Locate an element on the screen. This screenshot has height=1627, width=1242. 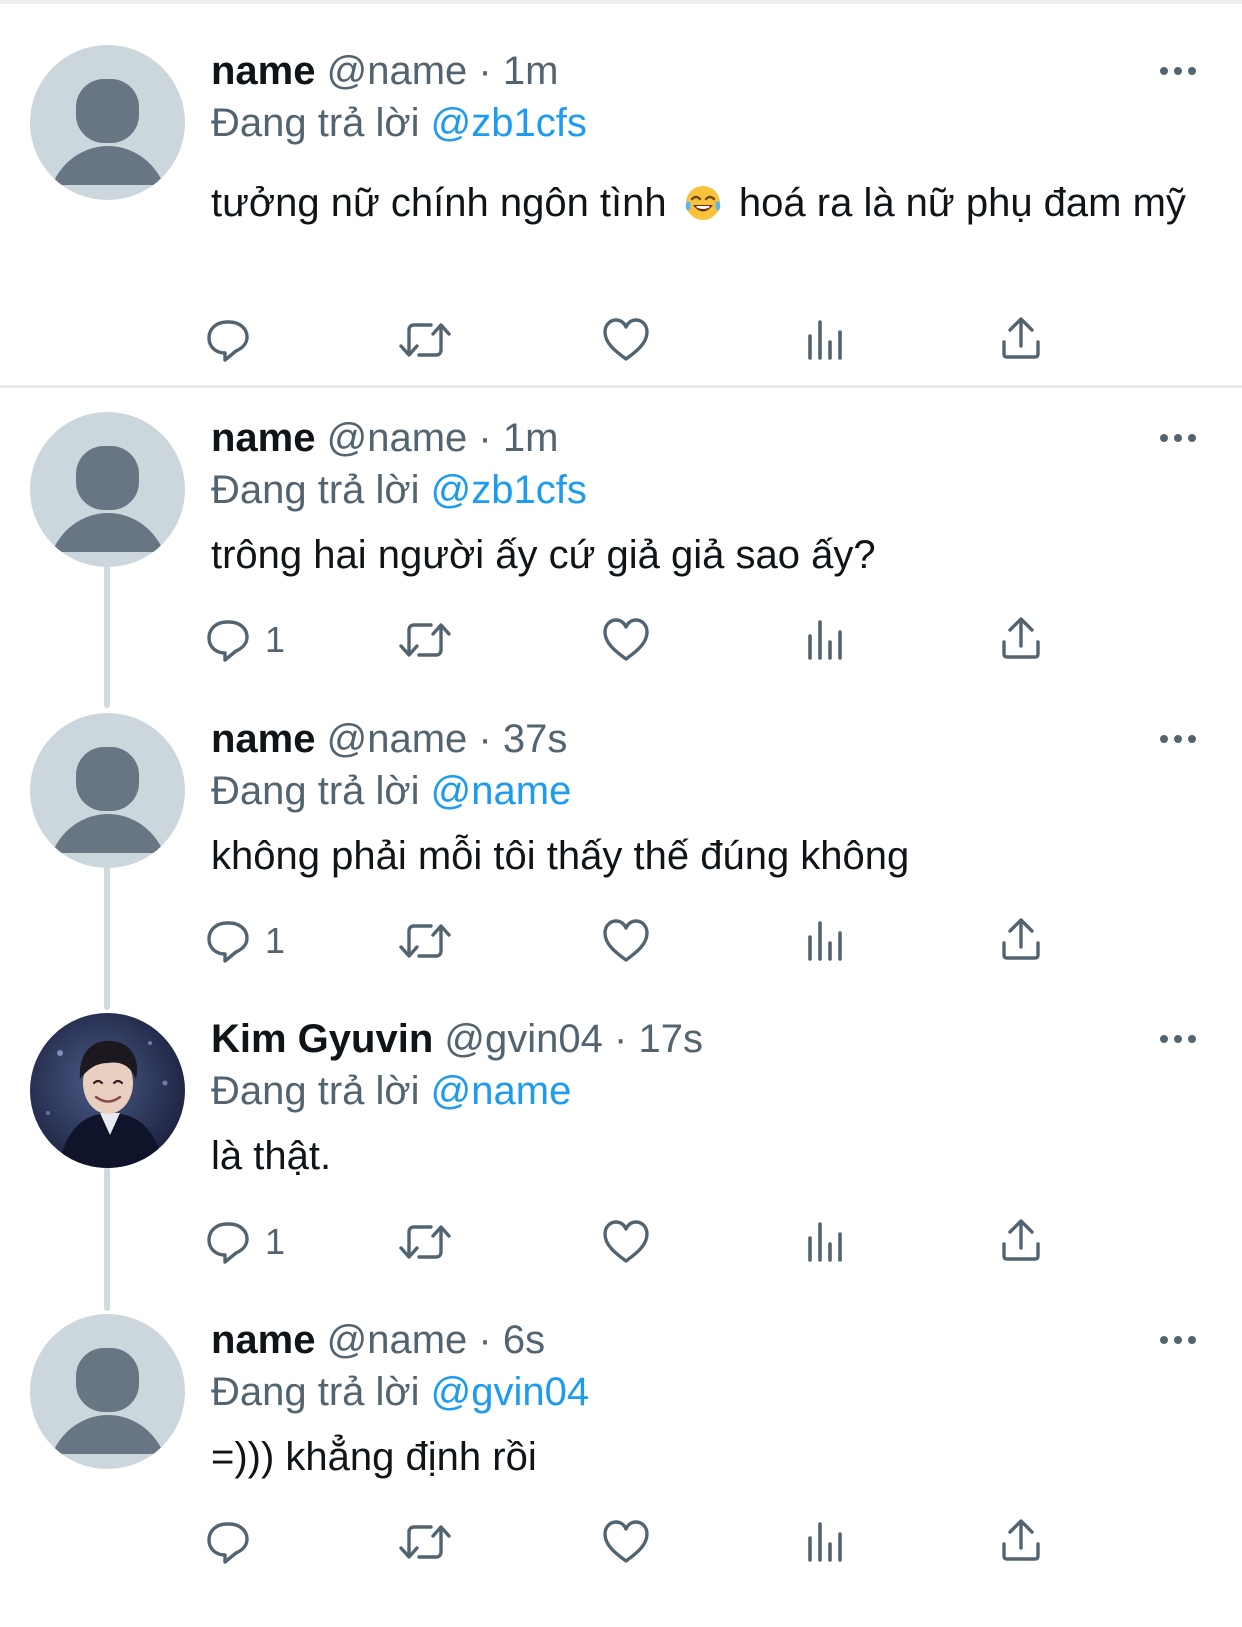
timestamp: 17s is located at coordinates (670, 1039).